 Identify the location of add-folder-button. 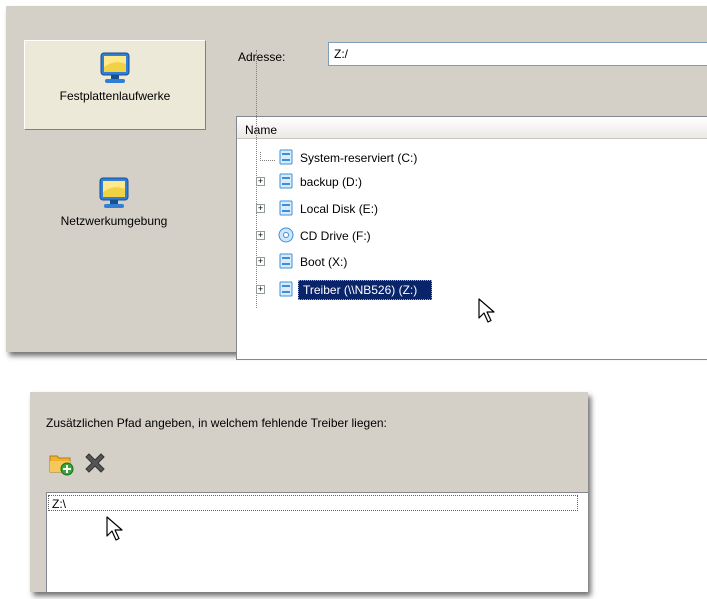
(61, 463).